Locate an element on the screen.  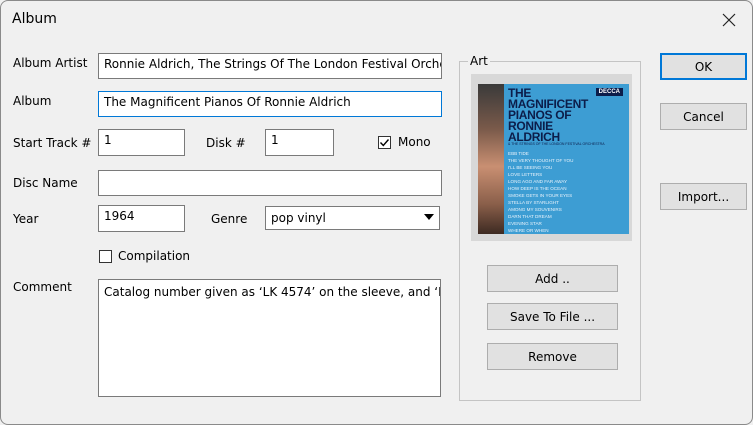
year-field: 1964 is located at coordinates (141, 218).